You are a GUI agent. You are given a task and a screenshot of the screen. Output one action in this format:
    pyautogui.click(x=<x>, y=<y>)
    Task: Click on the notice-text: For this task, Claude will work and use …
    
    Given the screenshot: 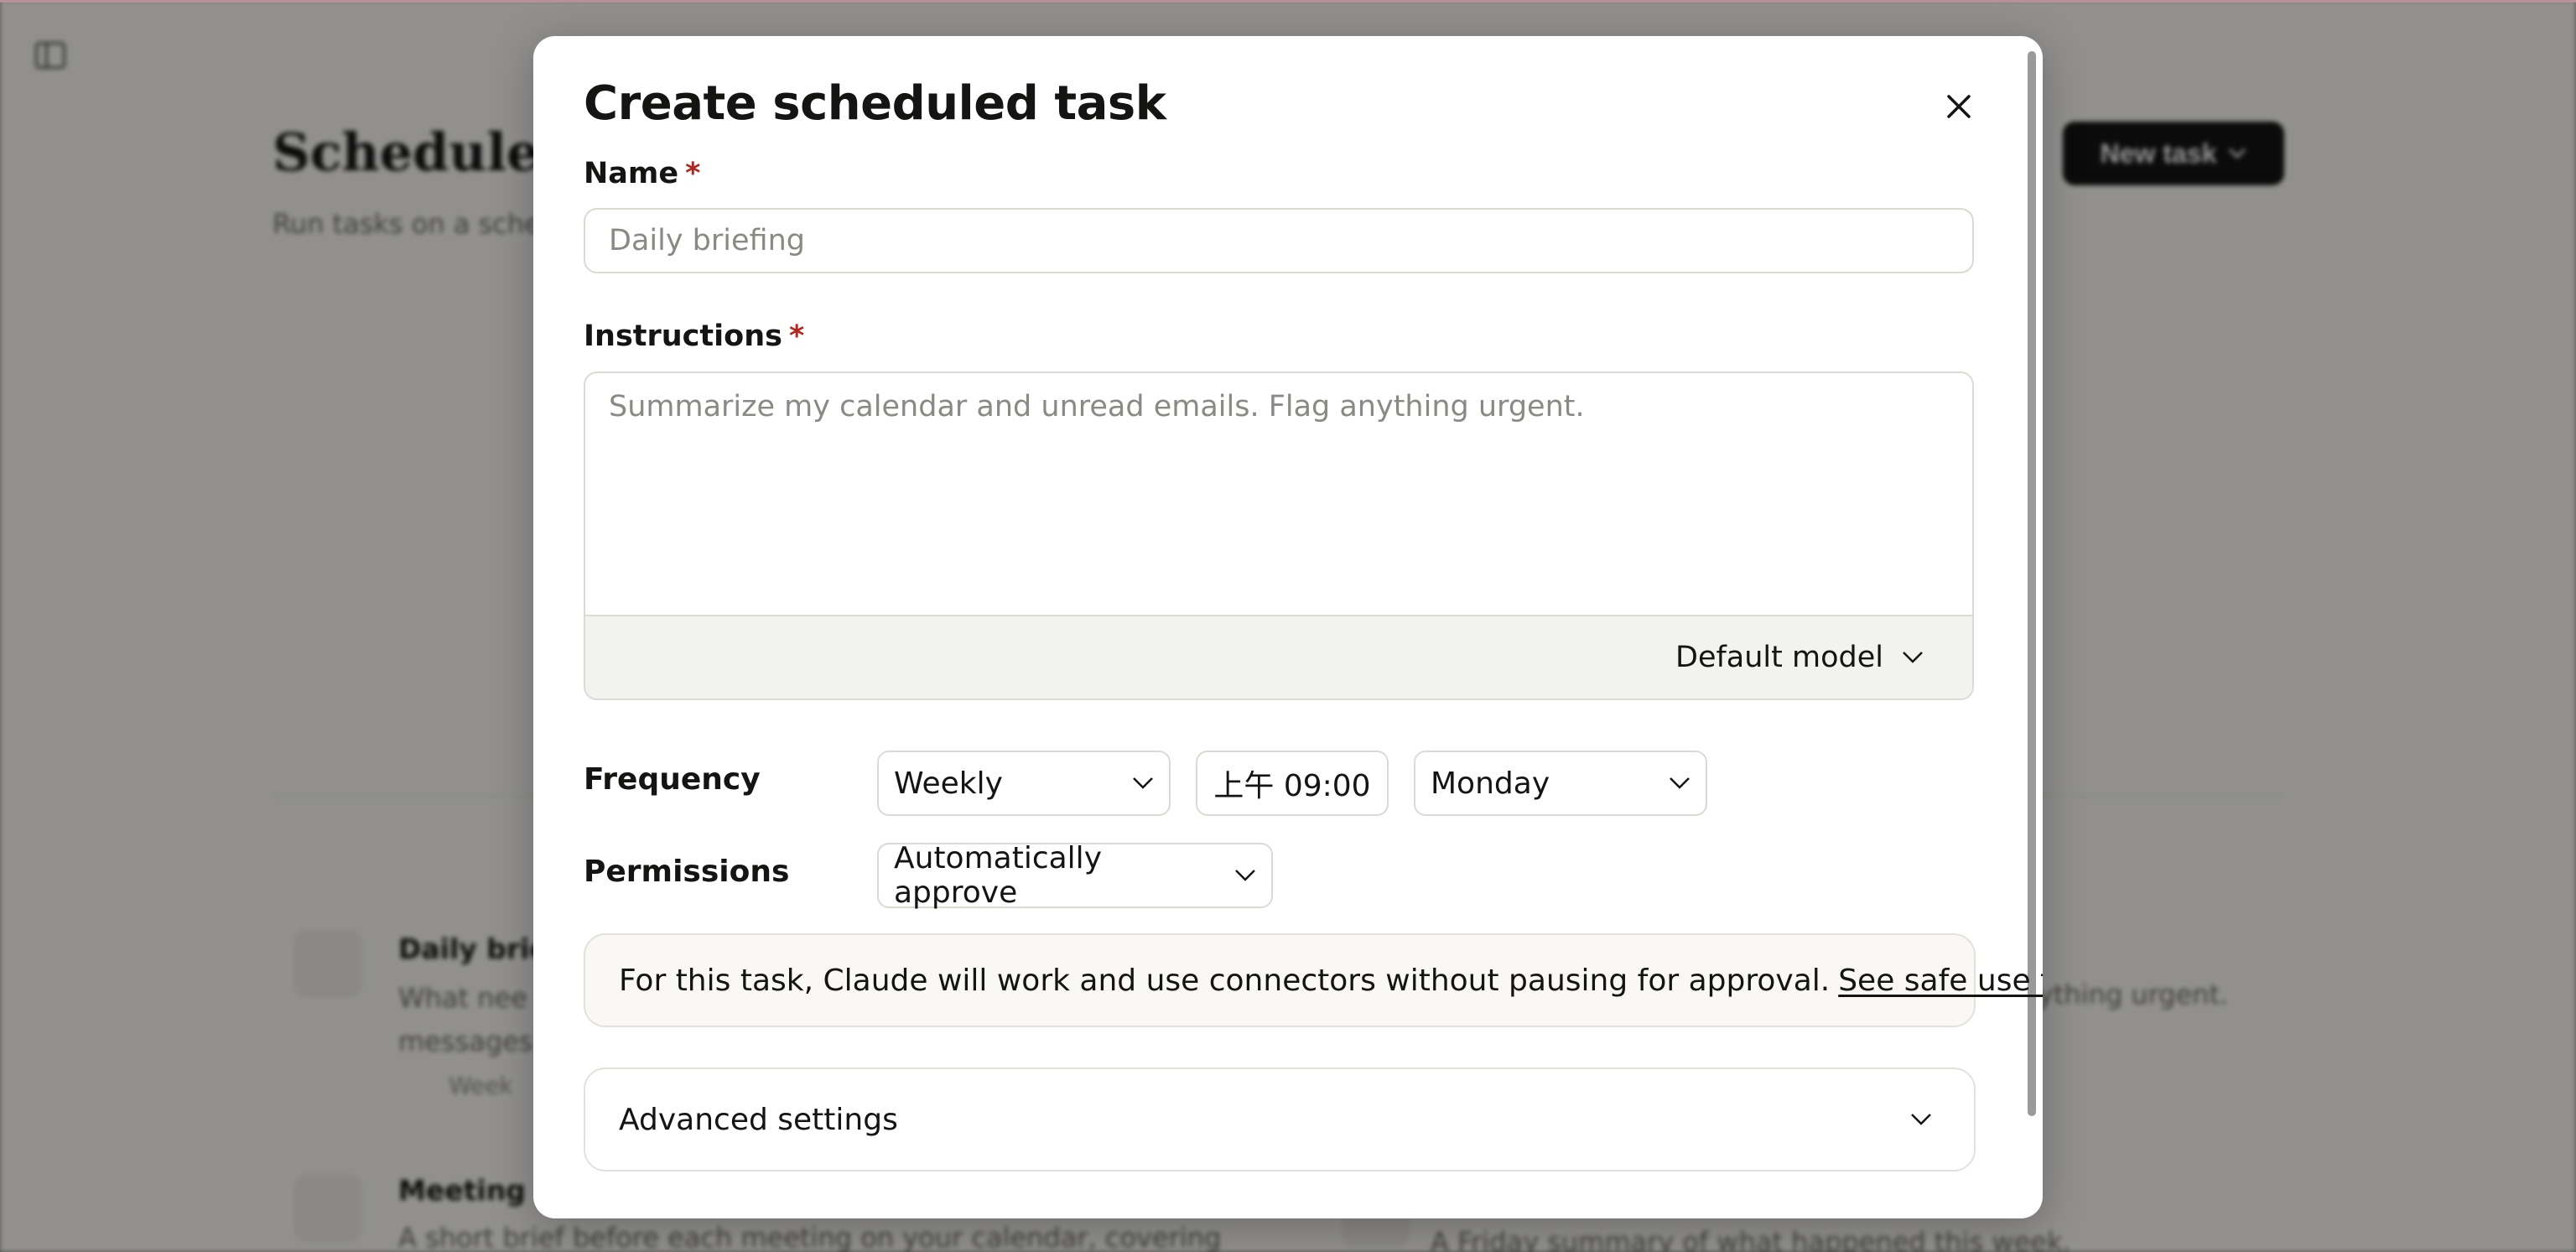 What is the action you would take?
    pyautogui.click(x=1225, y=980)
    